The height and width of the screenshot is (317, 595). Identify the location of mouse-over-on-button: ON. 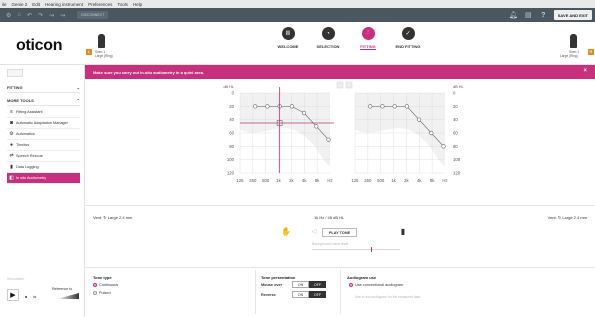
(300, 284).